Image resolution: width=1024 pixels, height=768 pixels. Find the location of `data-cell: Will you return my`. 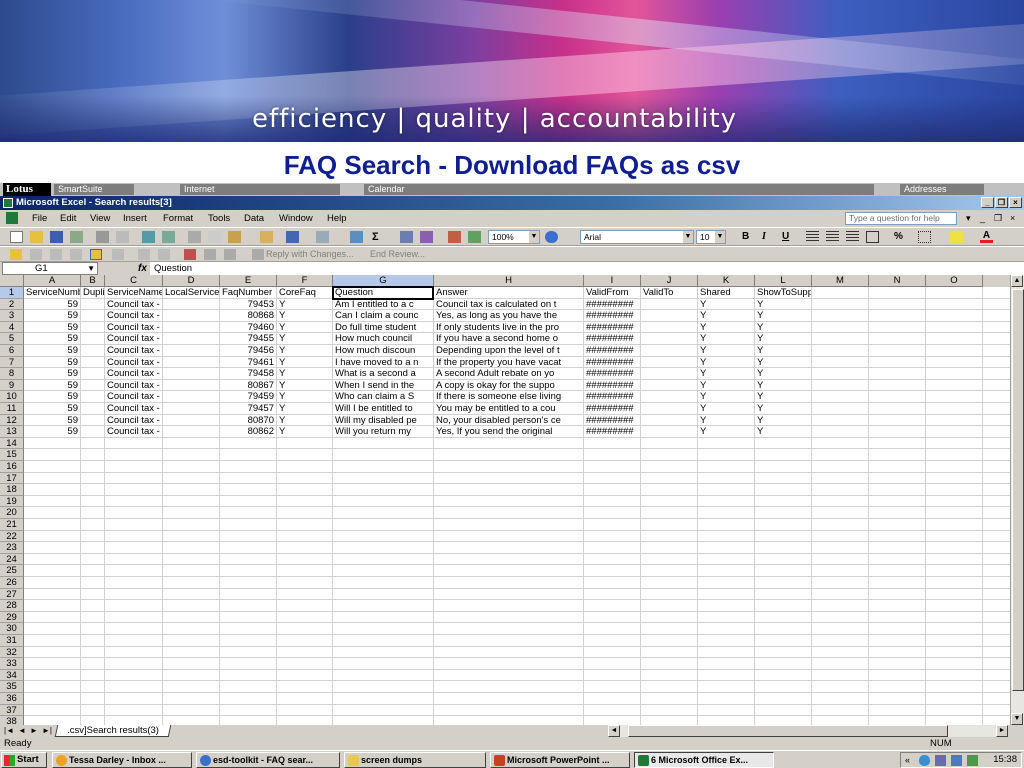

data-cell: Will you return my is located at coordinates (383, 431).